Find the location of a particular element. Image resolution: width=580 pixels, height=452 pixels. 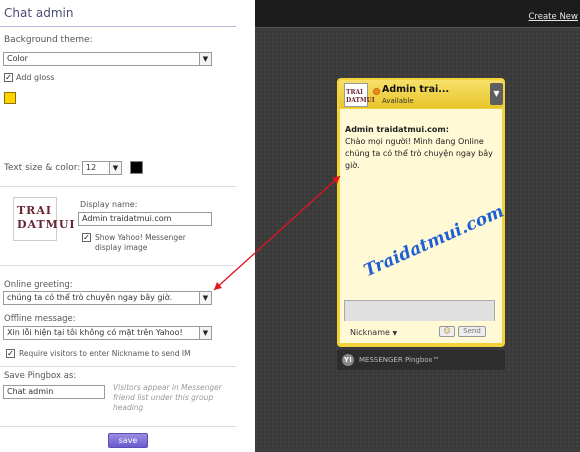

display-name-field: Admin traidatmui.com is located at coordinates (145, 219).